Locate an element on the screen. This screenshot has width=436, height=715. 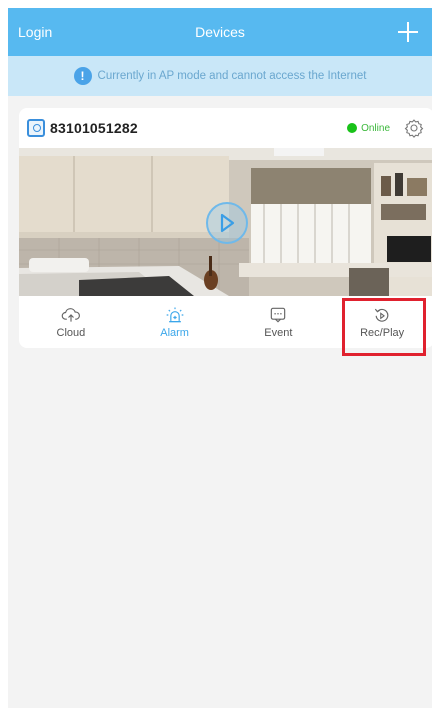
login-link: Login is located at coordinates (35, 32).